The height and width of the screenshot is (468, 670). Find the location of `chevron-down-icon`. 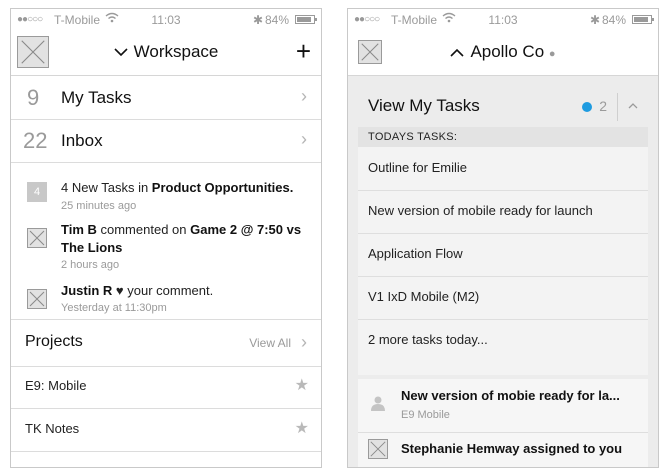

chevron-down-icon is located at coordinates (121, 52).